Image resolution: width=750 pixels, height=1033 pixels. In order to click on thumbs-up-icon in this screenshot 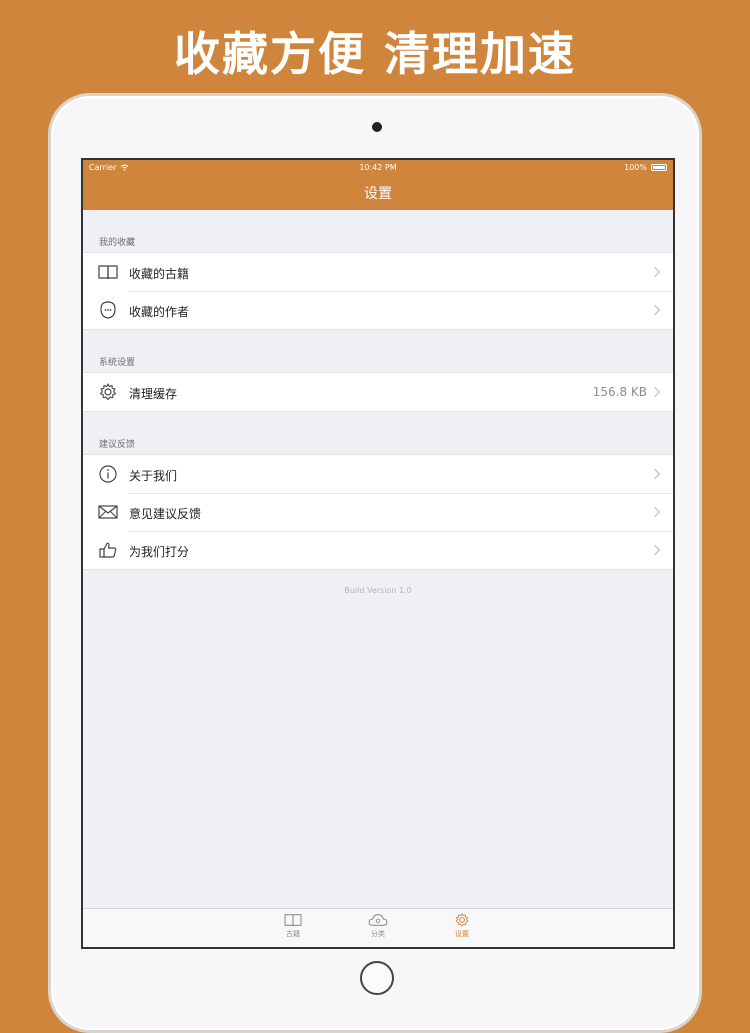, I will do `click(108, 550)`.